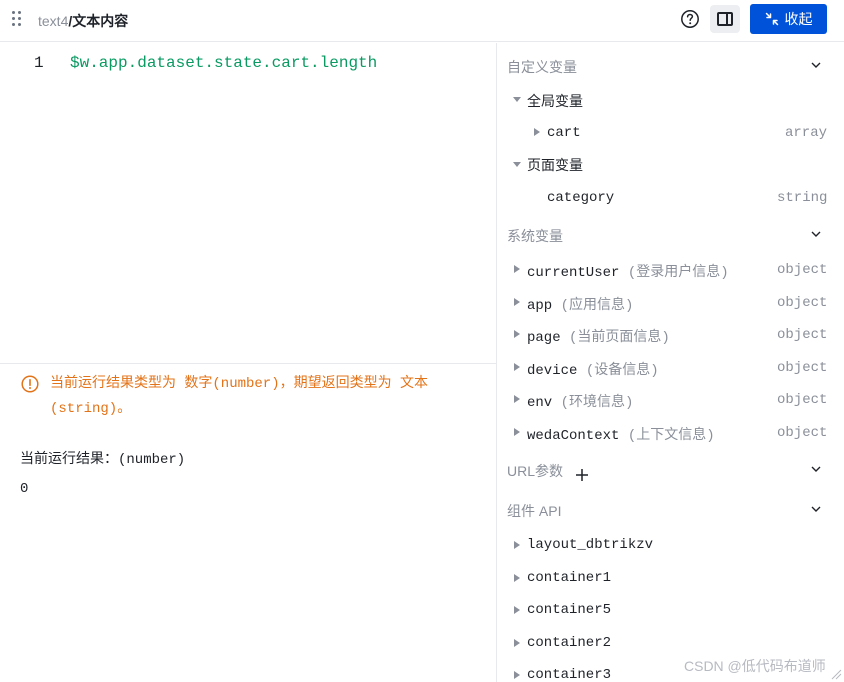  I want to click on drag-handle-icon, so click(18, 20).